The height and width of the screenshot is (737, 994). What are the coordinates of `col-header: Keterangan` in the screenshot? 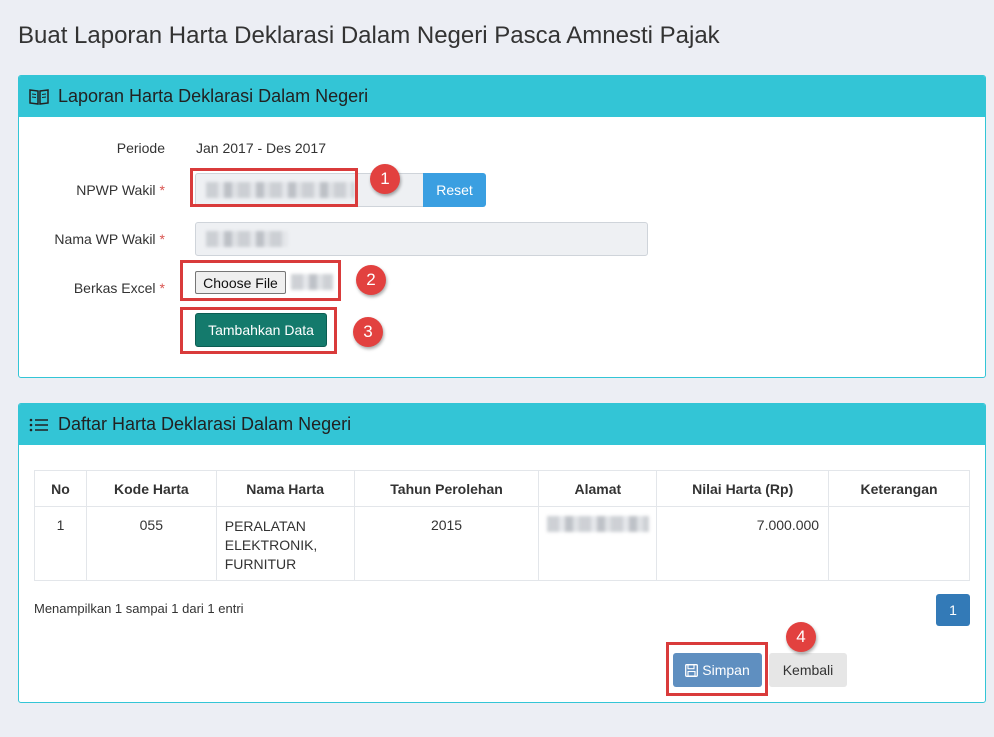 It's located at (899, 488).